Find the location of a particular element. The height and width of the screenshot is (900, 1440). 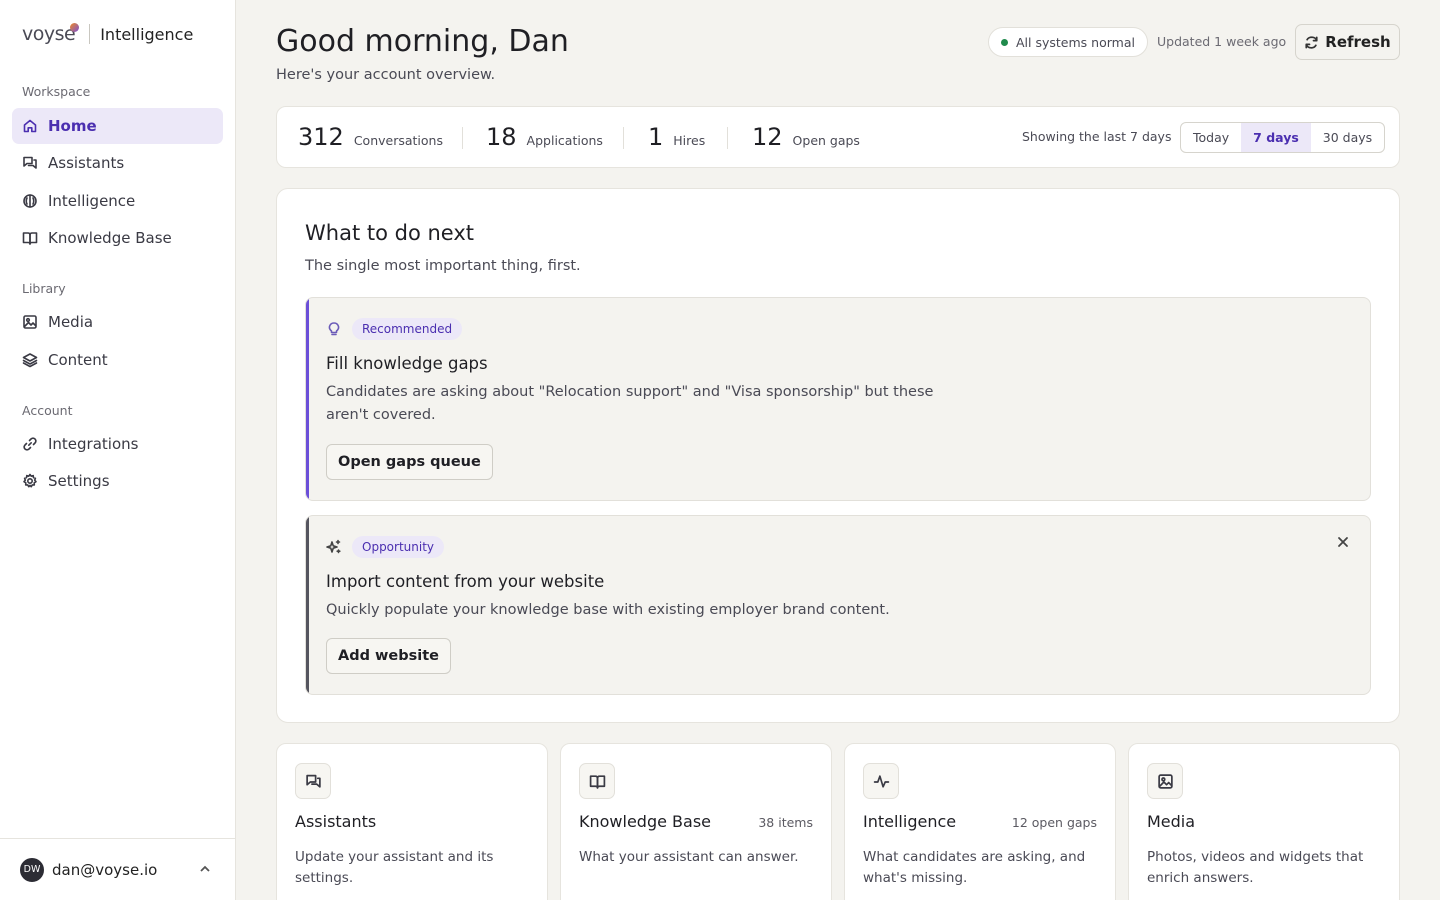

action-tag-row: Opportunity is located at coordinates (385, 547).